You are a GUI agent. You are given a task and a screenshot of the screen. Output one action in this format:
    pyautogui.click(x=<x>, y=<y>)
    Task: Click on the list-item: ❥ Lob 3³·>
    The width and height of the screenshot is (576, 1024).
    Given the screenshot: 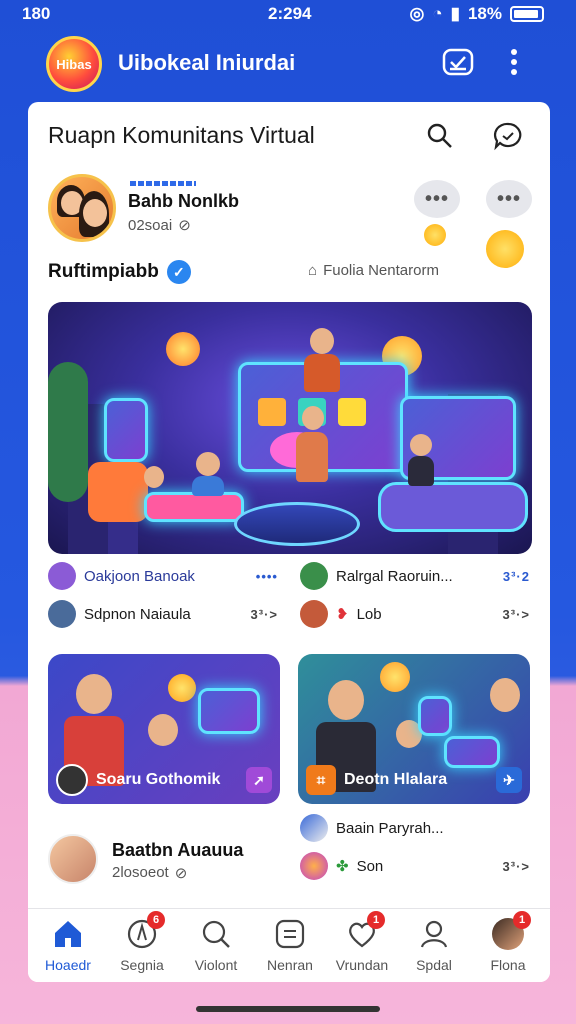 What is the action you would take?
    pyautogui.click(x=415, y=614)
    